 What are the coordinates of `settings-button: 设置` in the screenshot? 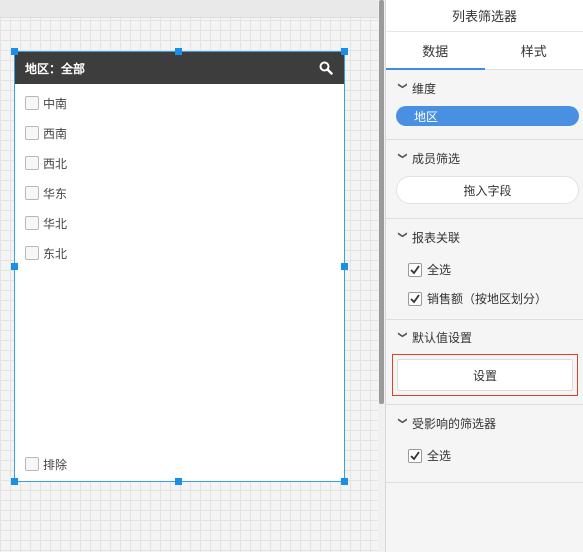 It's located at (485, 375).